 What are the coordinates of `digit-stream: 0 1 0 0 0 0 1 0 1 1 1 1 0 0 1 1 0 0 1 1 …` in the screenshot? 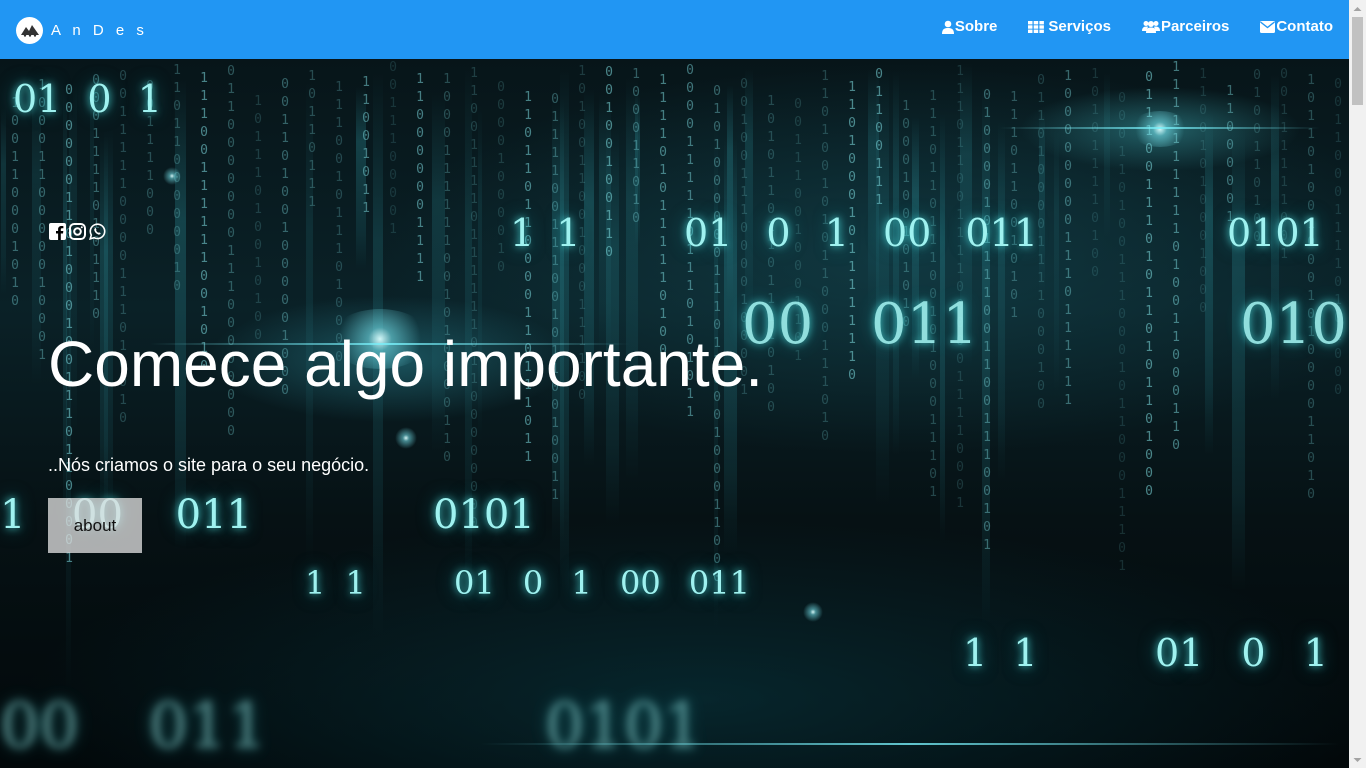 It's located at (987, 320).